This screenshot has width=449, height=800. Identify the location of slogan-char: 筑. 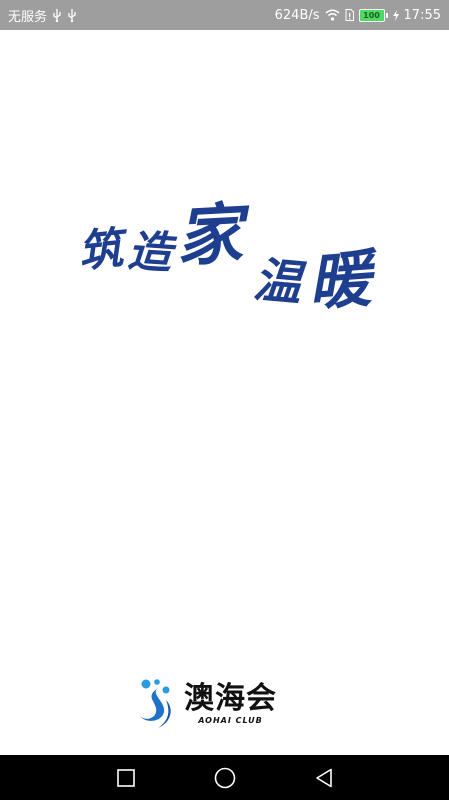
(100, 250).